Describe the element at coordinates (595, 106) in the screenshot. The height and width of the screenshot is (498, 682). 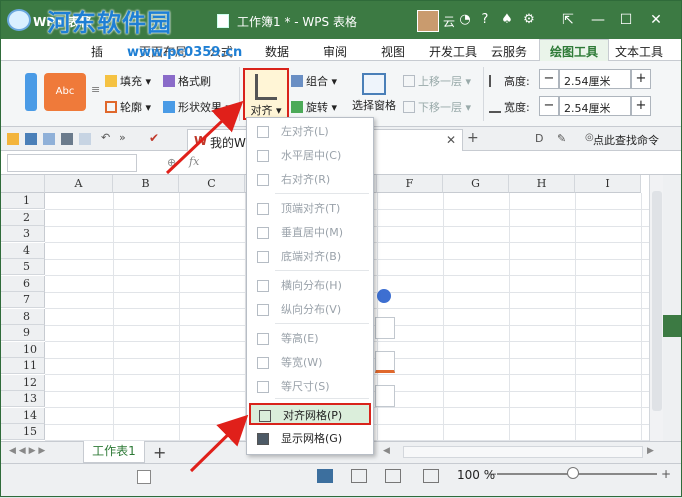
I see `width-input: 2.54厘米` at that location.